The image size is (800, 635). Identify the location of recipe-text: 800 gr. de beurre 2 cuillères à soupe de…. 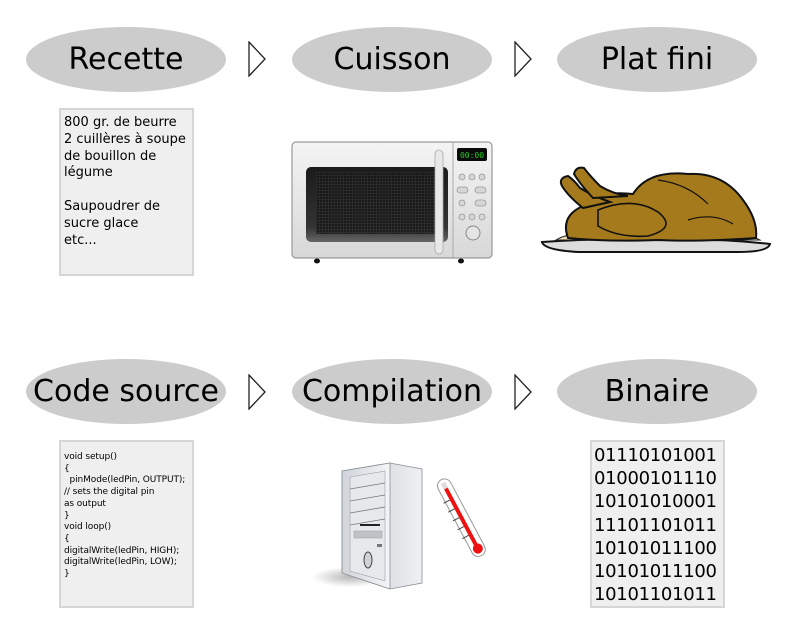
(125, 181).